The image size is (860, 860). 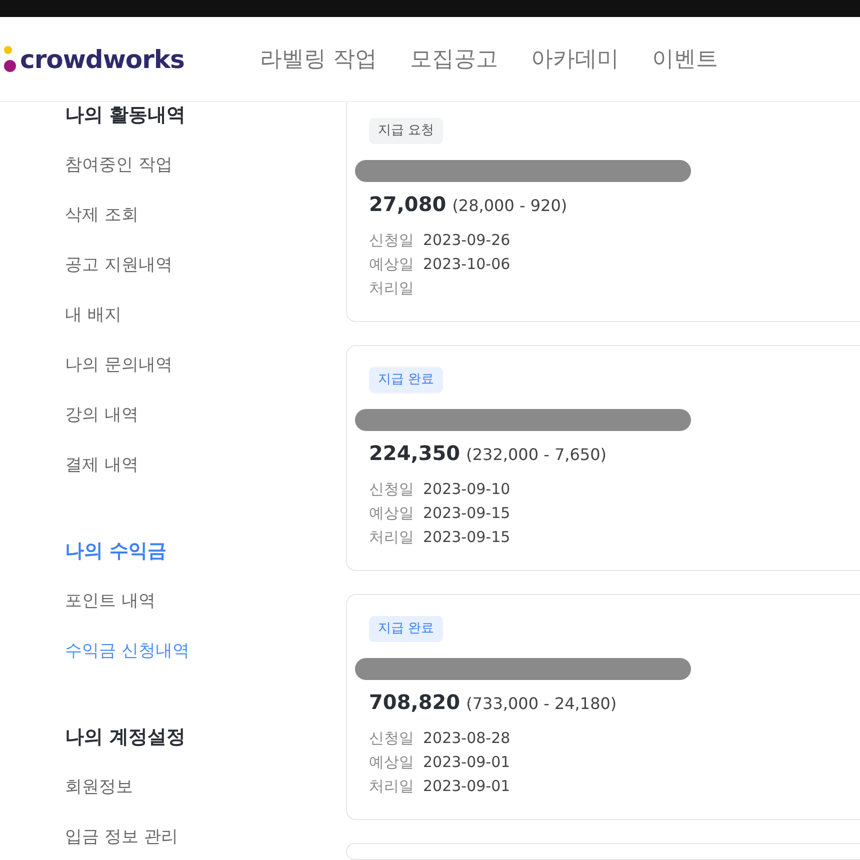 I want to click on status-badge: 지급 요청, so click(x=406, y=131).